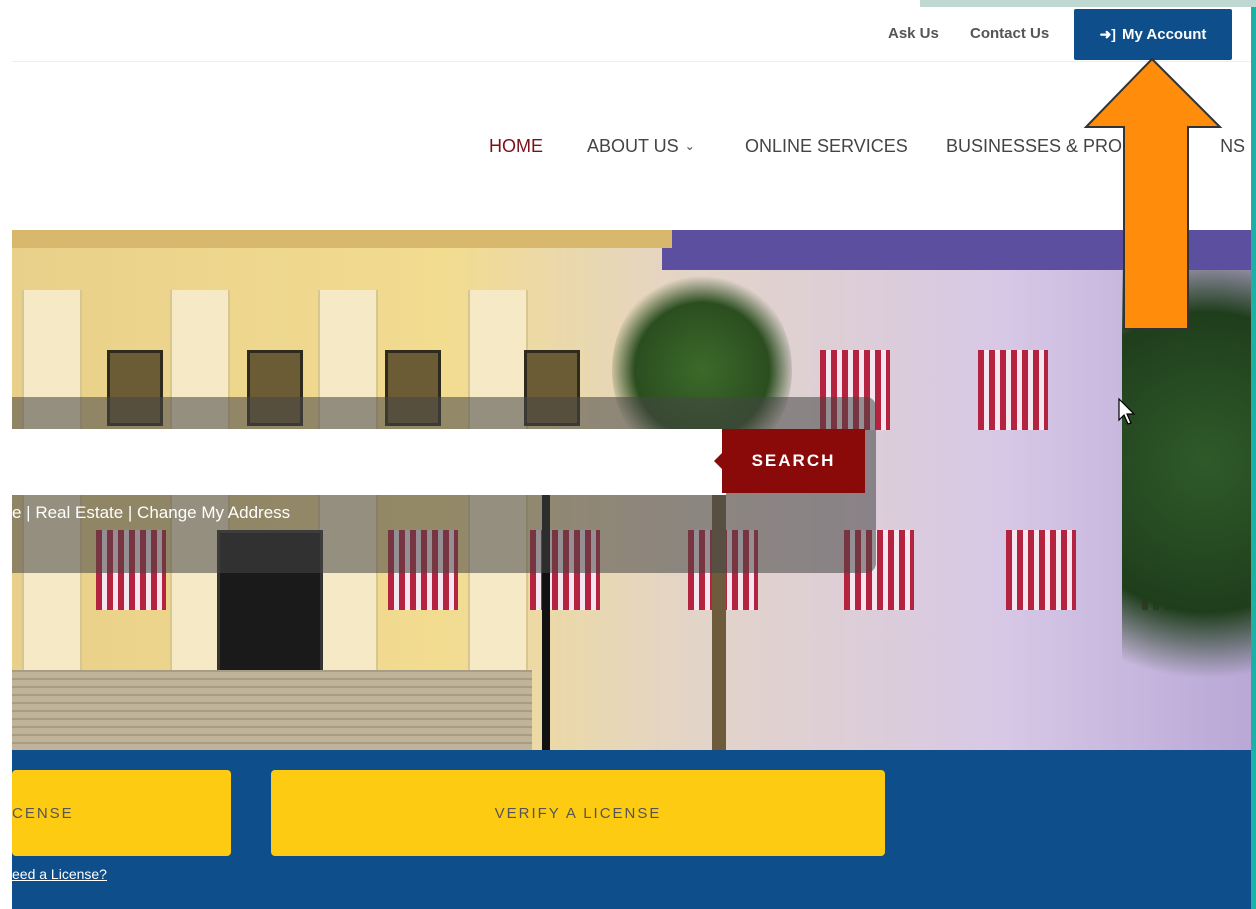  Describe the element at coordinates (1253, 454) in the screenshot. I see `right-edge` at that location.